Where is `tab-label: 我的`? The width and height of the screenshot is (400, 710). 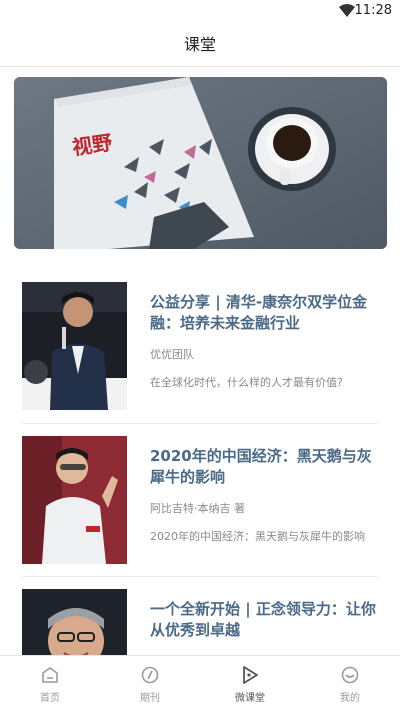 tab-label: 我的 is located at coordinates (350, 698).